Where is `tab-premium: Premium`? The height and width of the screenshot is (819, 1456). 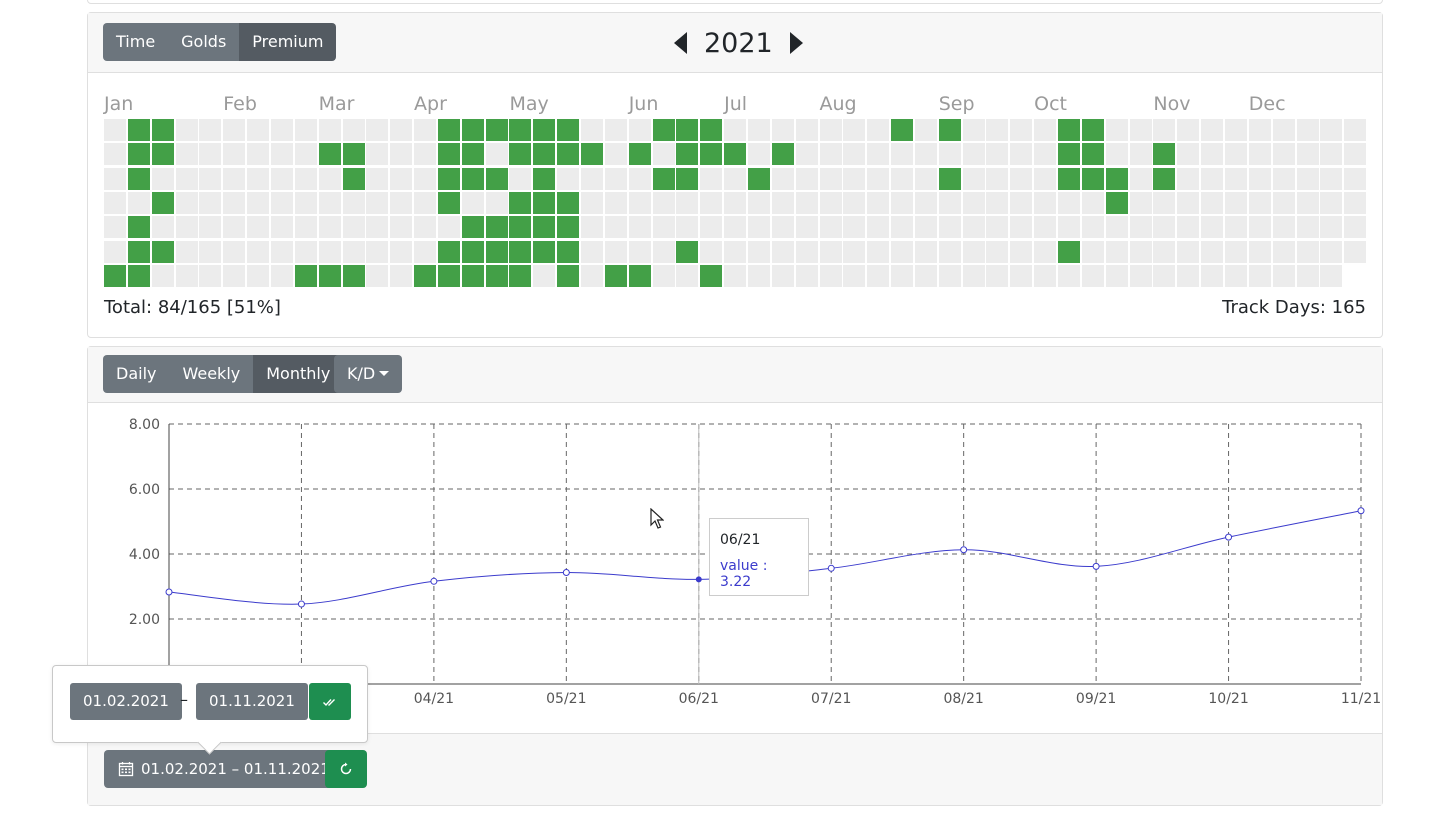
tab-premium: Premium is located at coordinates (288, 42).